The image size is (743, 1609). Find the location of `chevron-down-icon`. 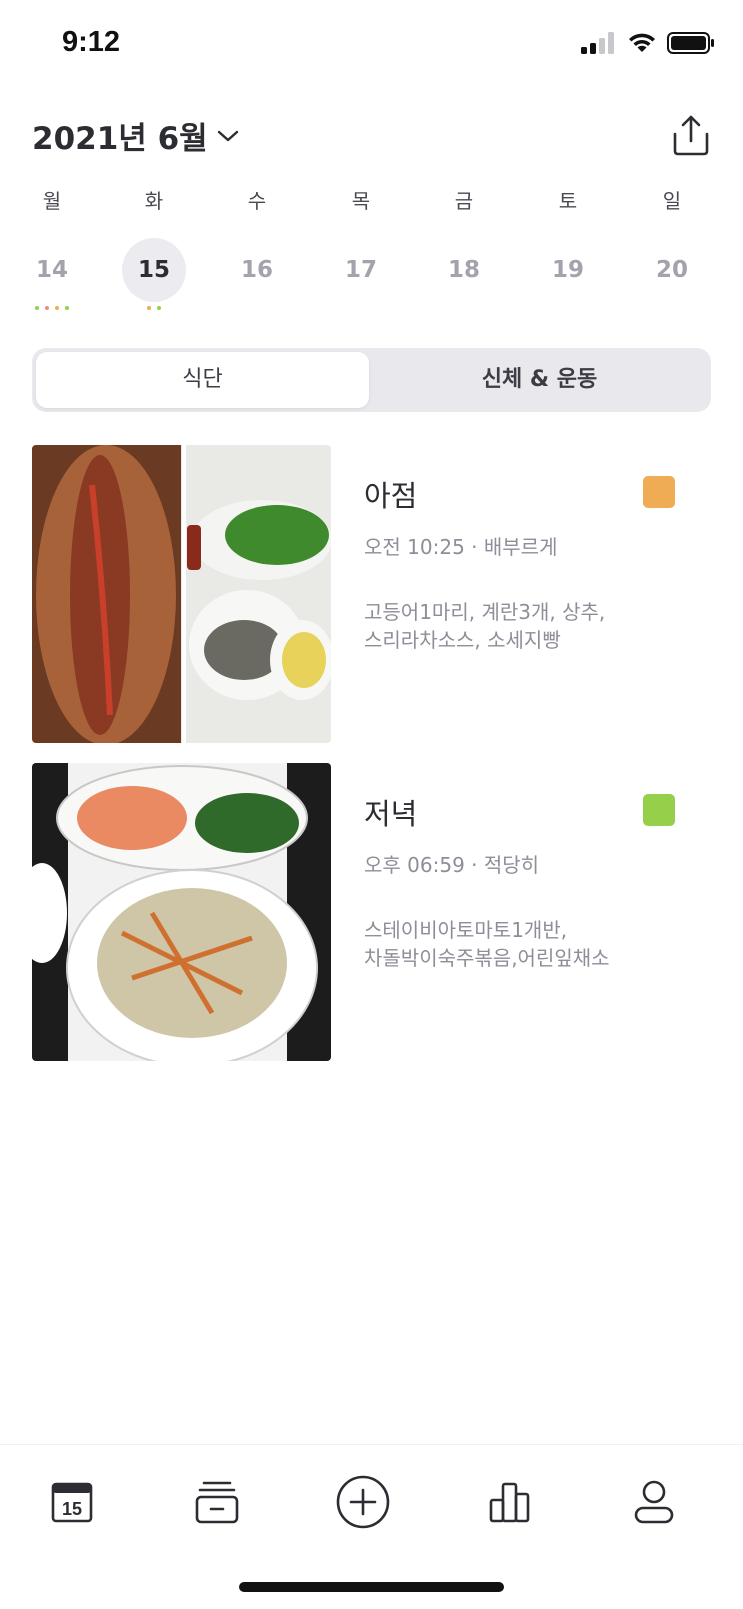

chevron-down-icon is located at coordinates (227, 135).